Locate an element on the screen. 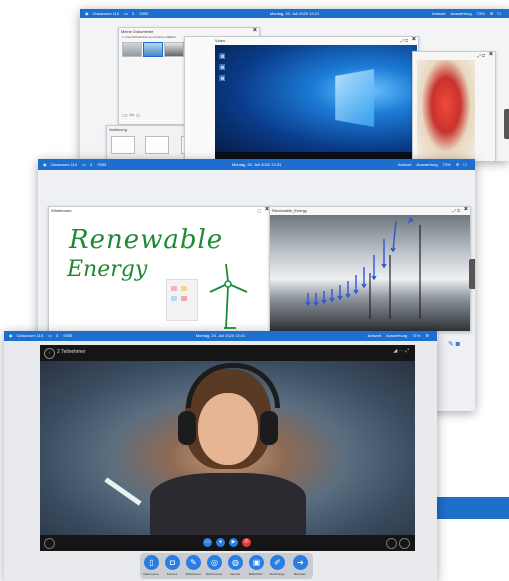 The width and height of the screenshot is (509, 581). panel-title: Whiteboard is located at coordinates (61, 210).